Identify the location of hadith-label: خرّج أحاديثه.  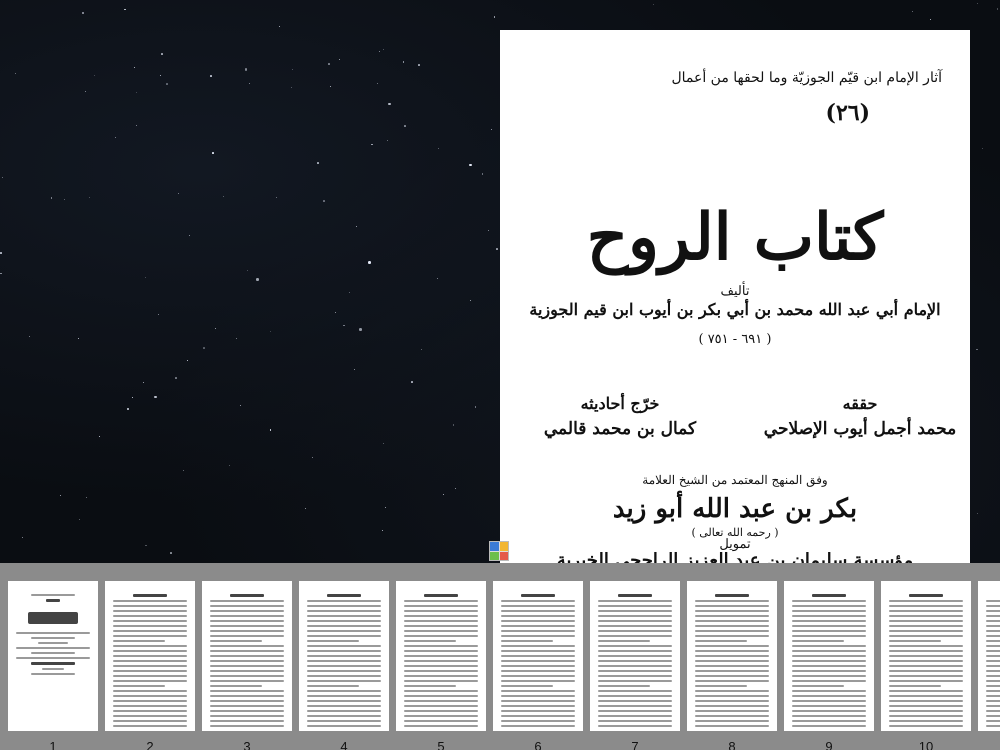
(620, 403).